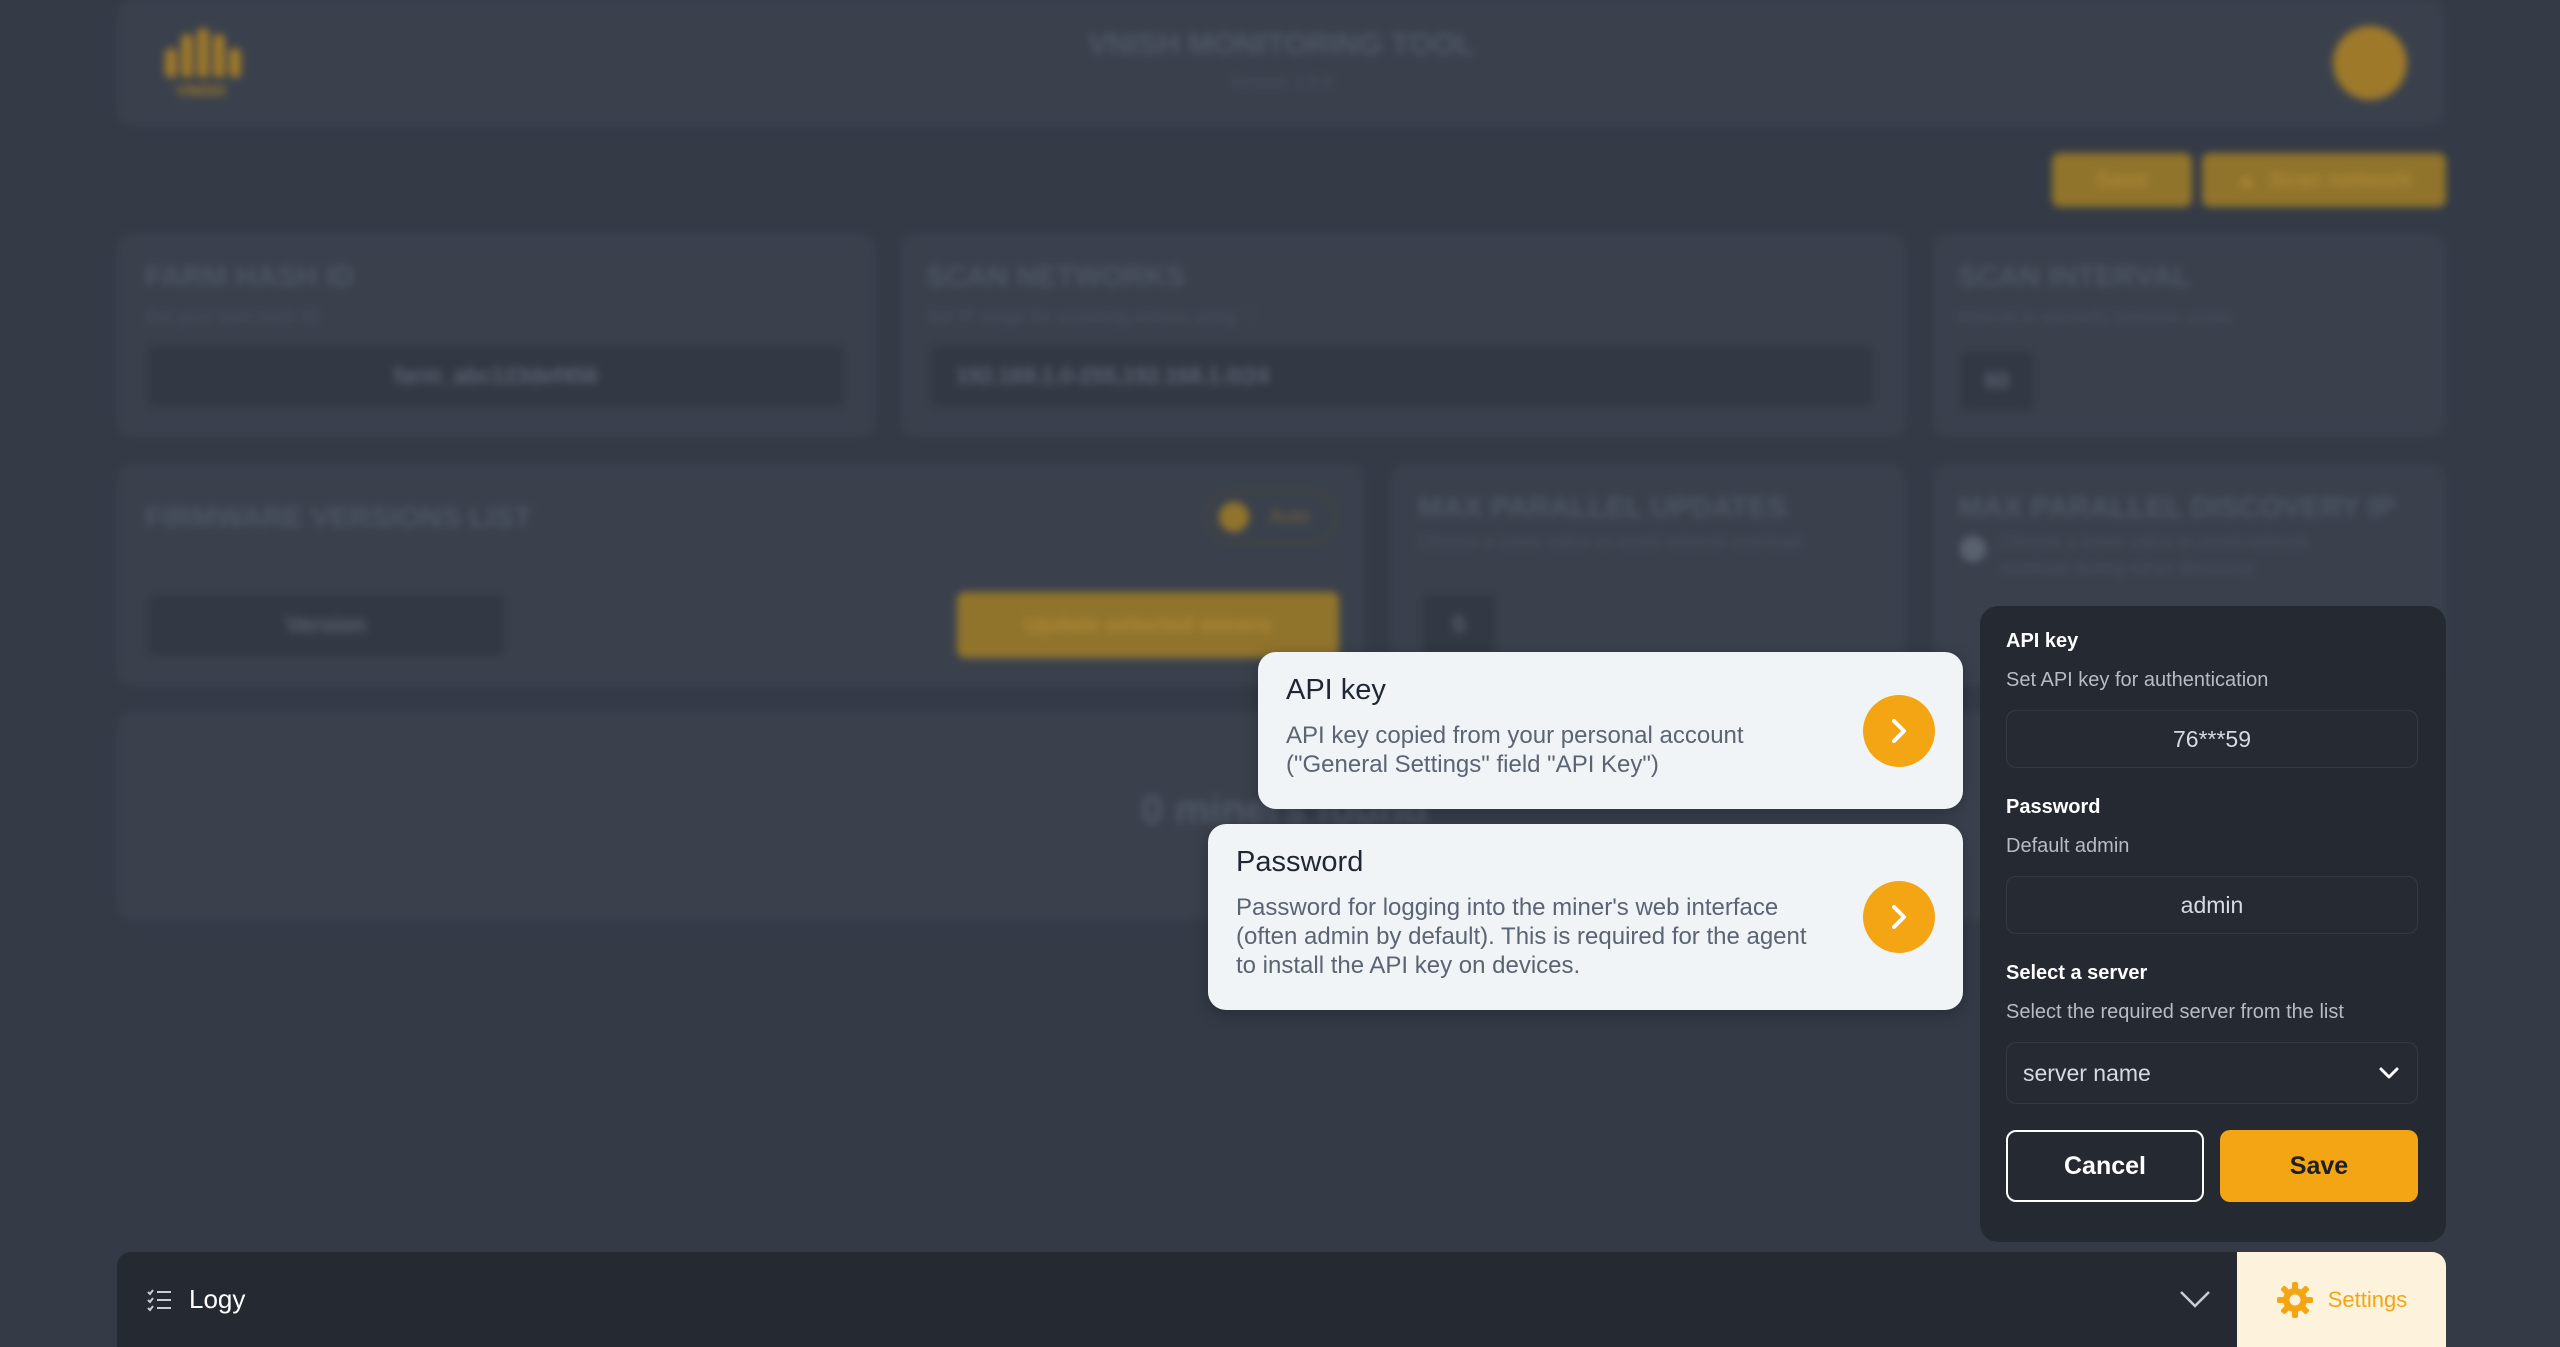  What do you see at coordinates (2137, 680) in the screenshot?
I see `api-key-hint: Set API key for authentication` at bounding box center [2137, 680].